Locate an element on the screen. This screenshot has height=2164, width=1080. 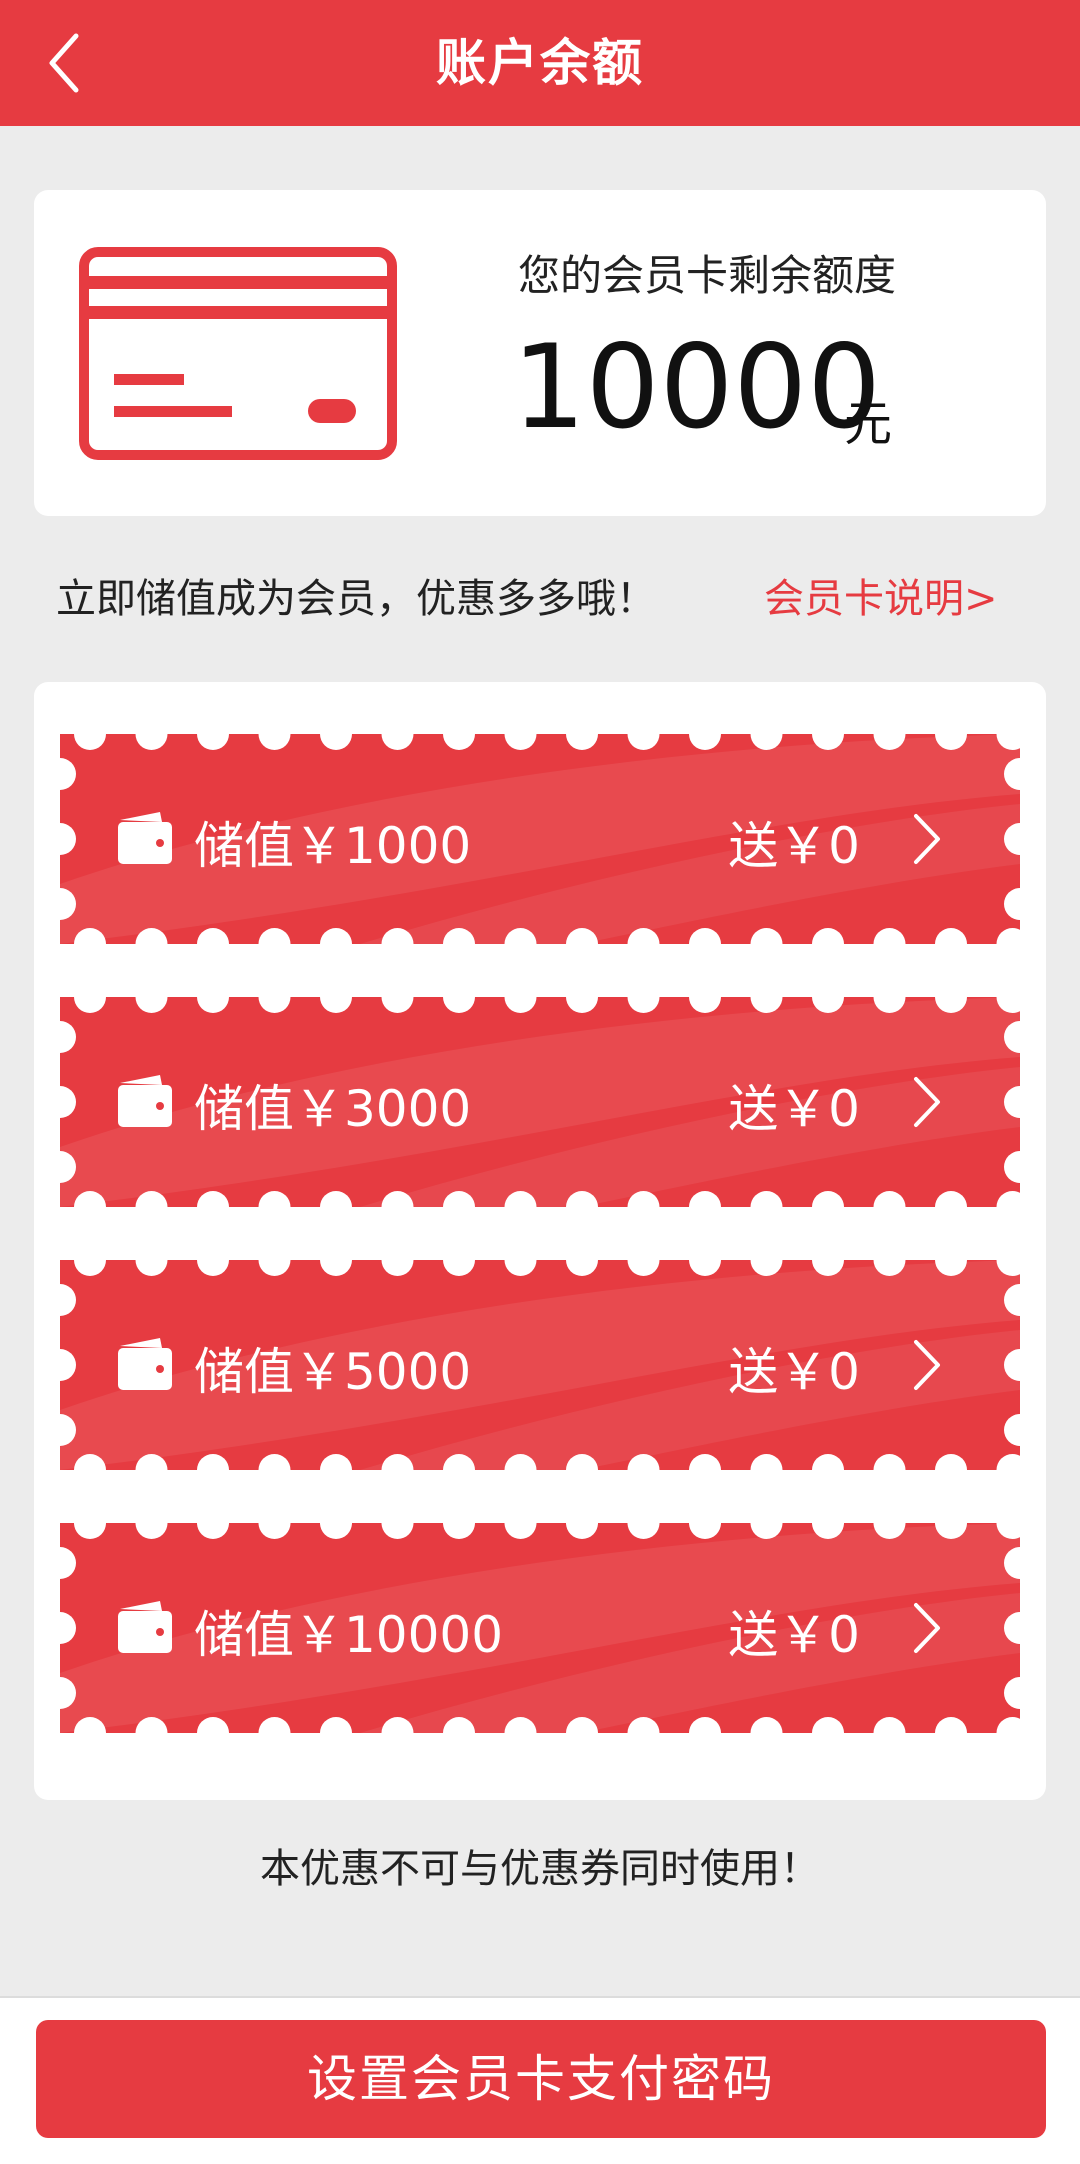
recharge-amount-label: 储值￥10000 is located at coordinates (349, 1635).